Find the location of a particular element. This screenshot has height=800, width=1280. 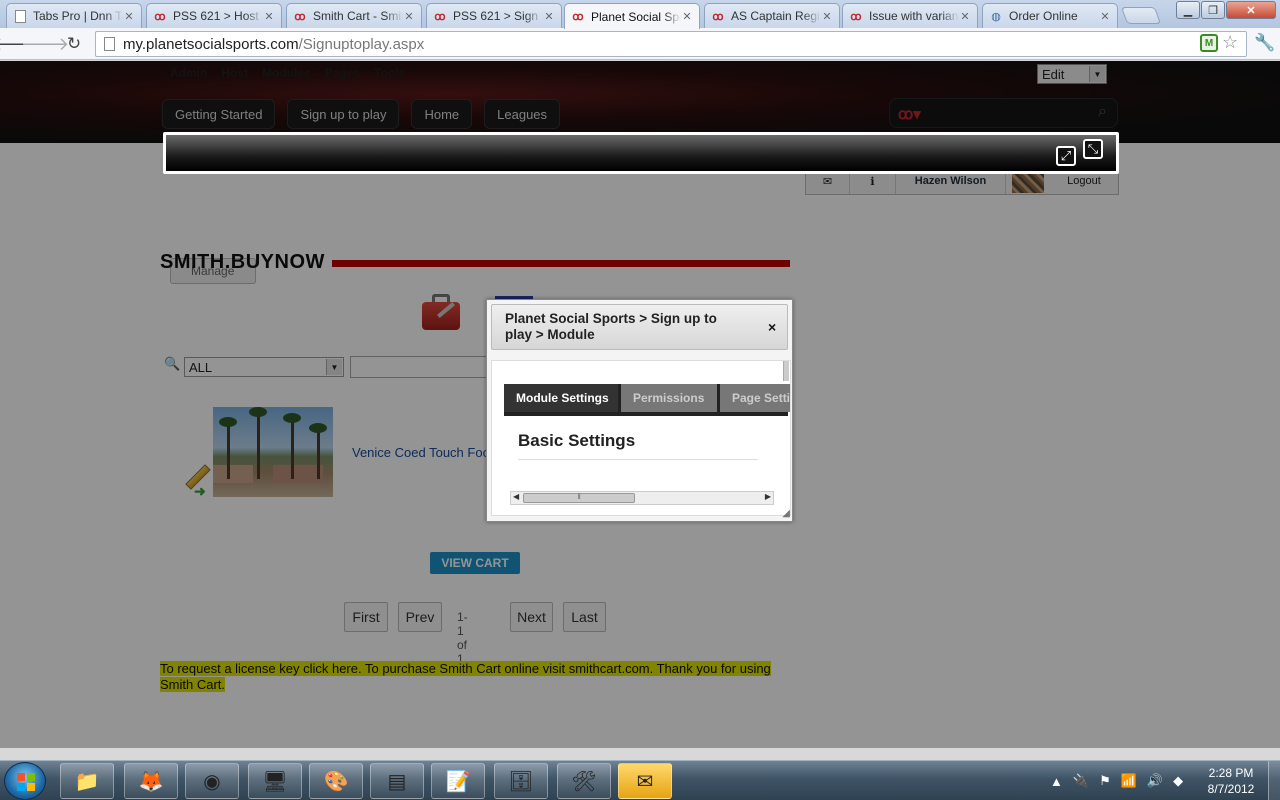

tab-title: PSS 621 > Sign Up is located at coordinates (498, 16).